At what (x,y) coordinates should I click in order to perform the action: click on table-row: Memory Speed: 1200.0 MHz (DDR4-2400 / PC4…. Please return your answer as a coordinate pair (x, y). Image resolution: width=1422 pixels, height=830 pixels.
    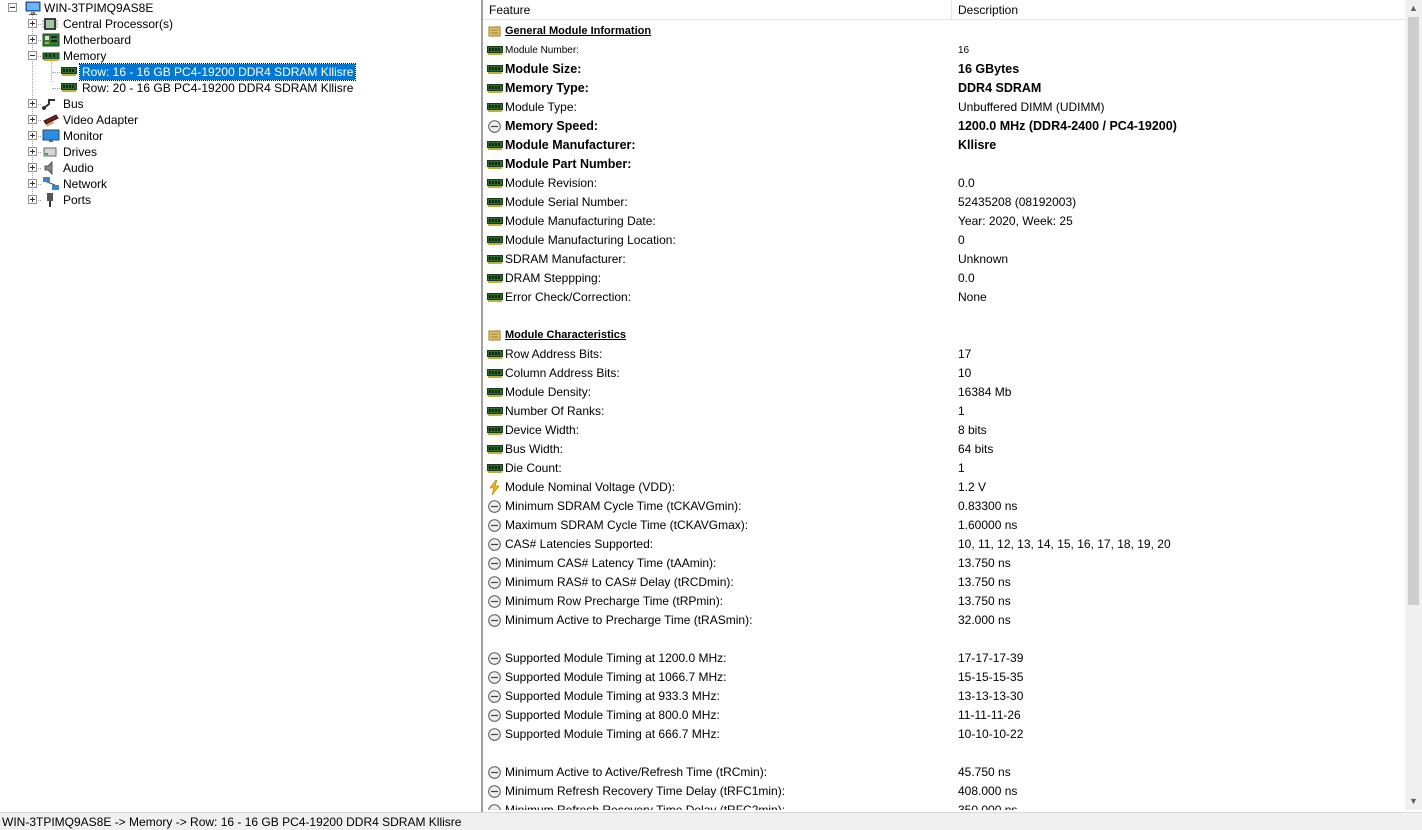
    Looking at the image, I should click on (944, 126).